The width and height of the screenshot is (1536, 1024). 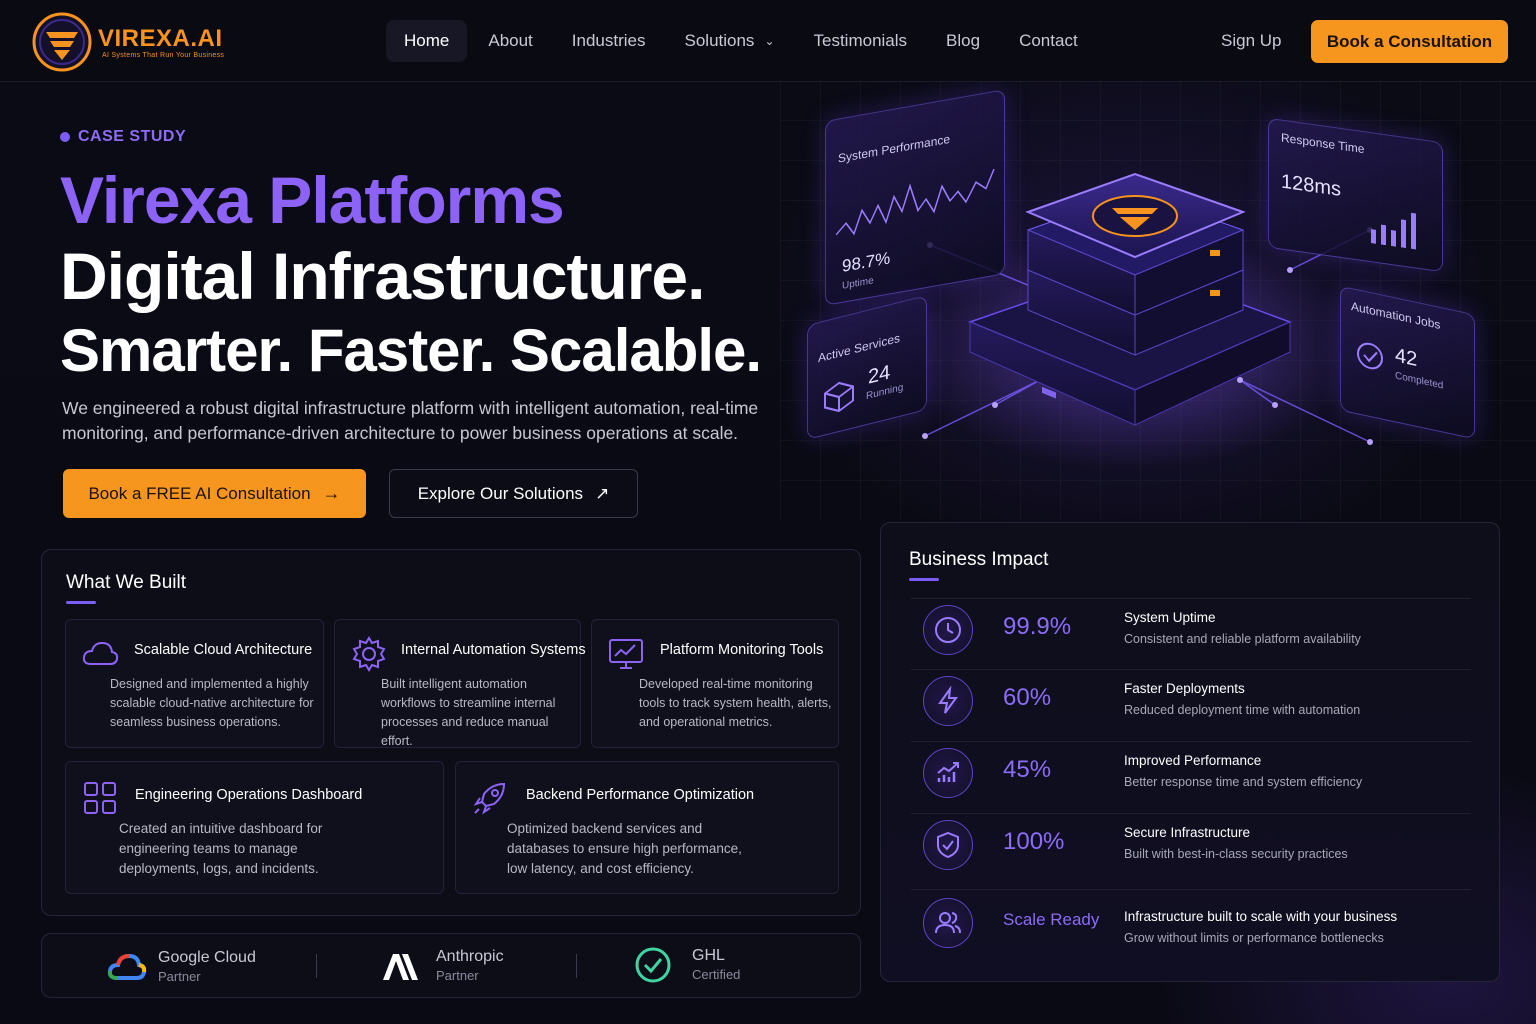 I want to click on automation-jobs-title: Automation Jobs, so click(x=1396, y=315).